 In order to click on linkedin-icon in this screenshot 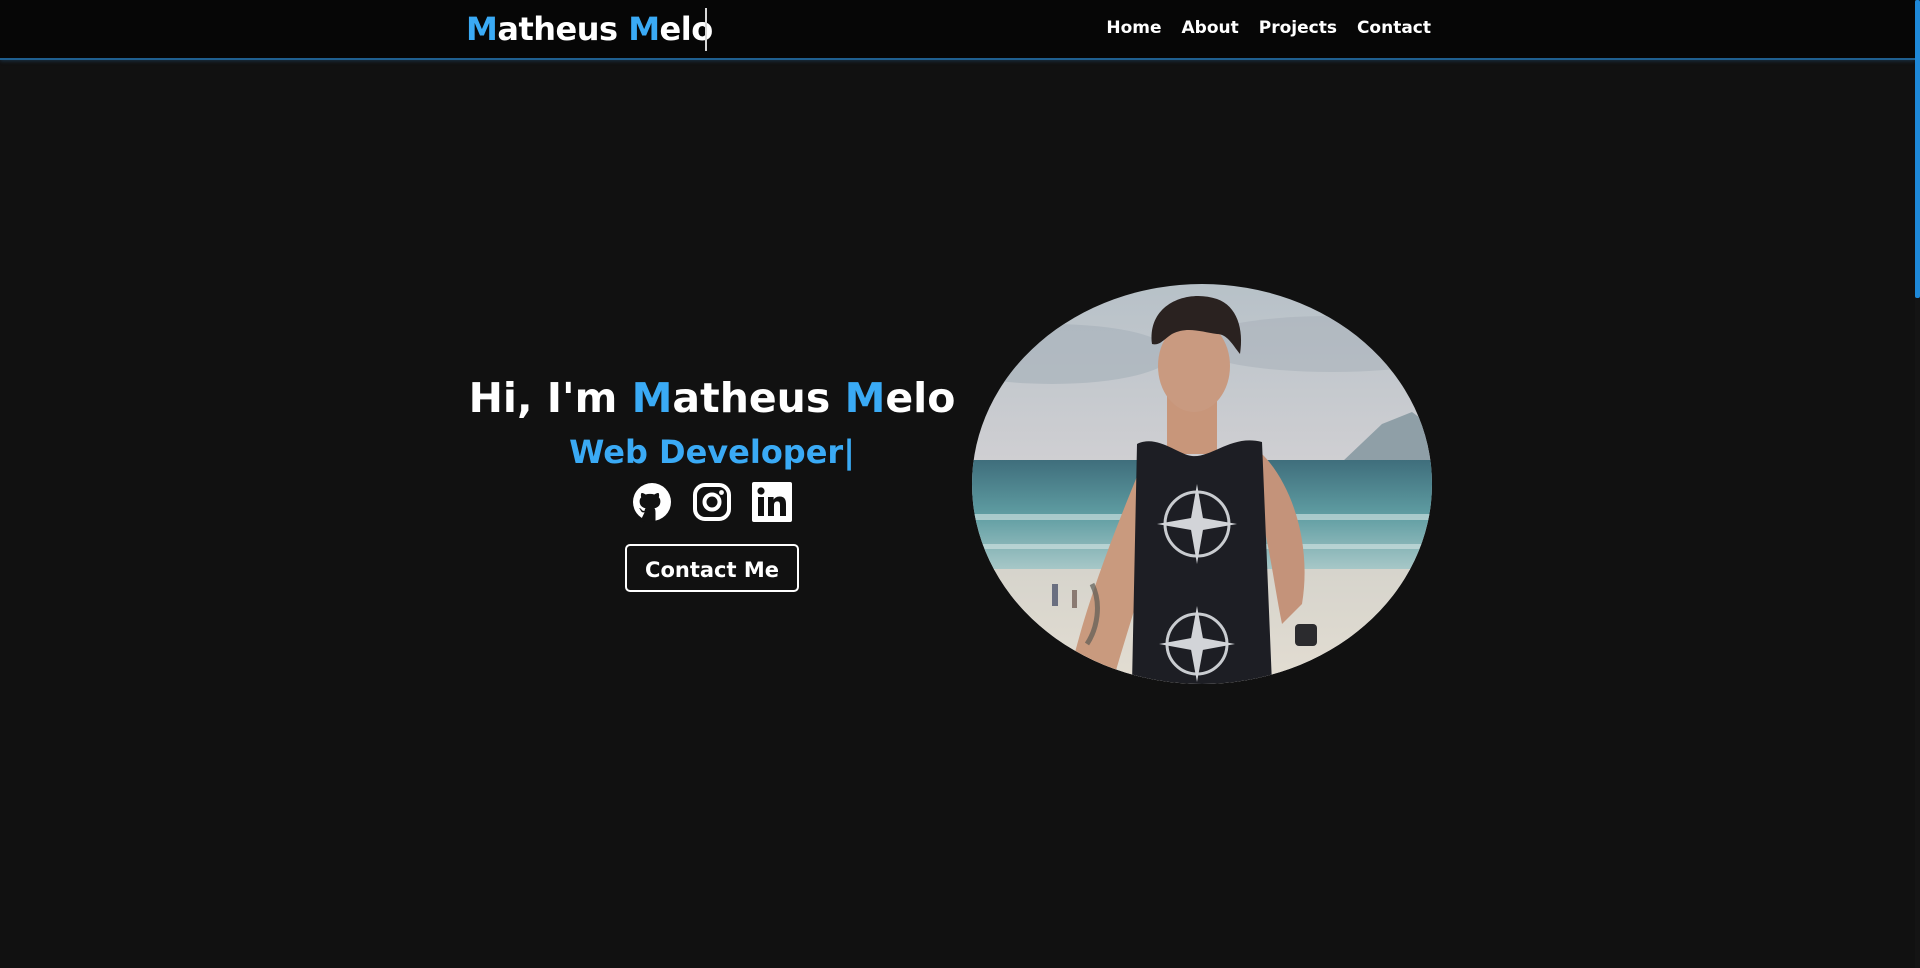, I will do `click(772, 502)`.